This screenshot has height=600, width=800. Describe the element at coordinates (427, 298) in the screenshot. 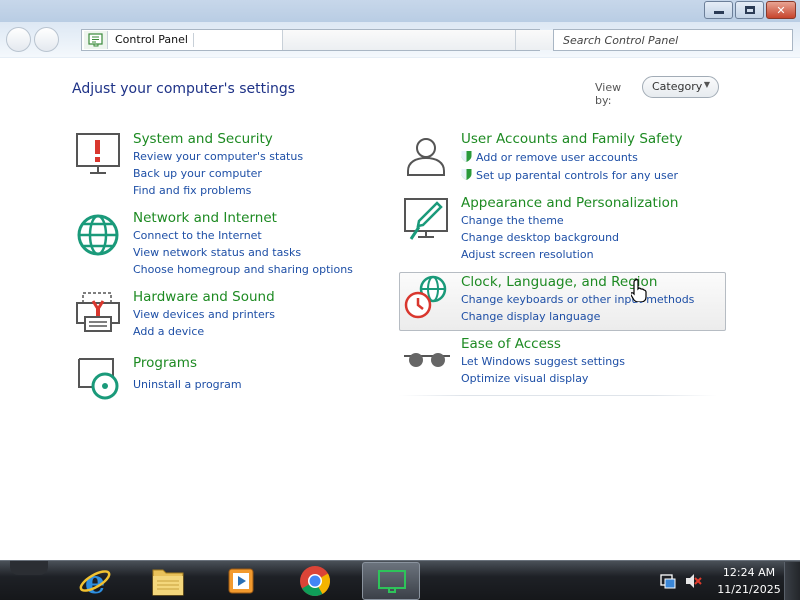

I see `clock-globe-icon` at that location.